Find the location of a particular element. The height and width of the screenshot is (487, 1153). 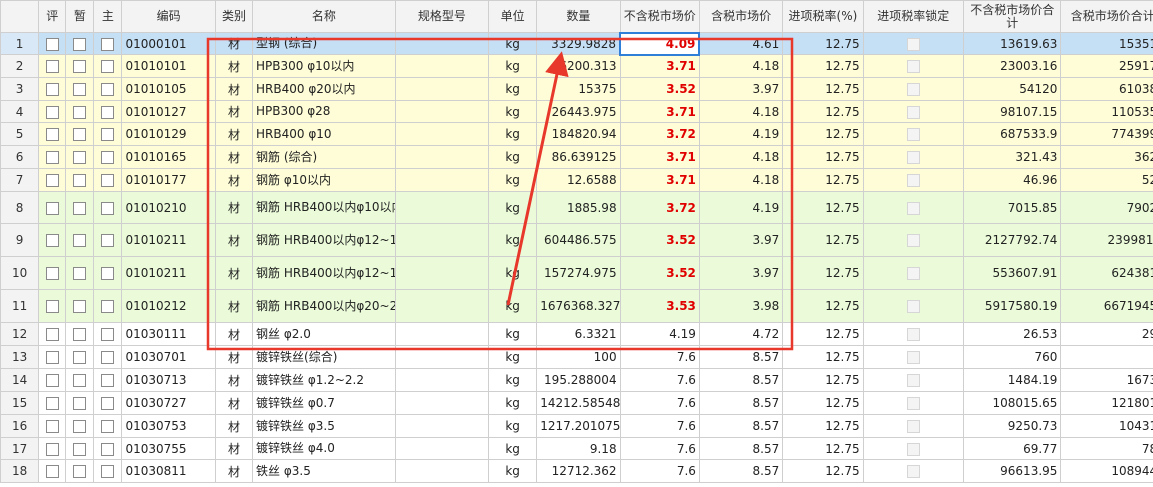

quantity-cell: 15375 is located at coordinates (578, 89).